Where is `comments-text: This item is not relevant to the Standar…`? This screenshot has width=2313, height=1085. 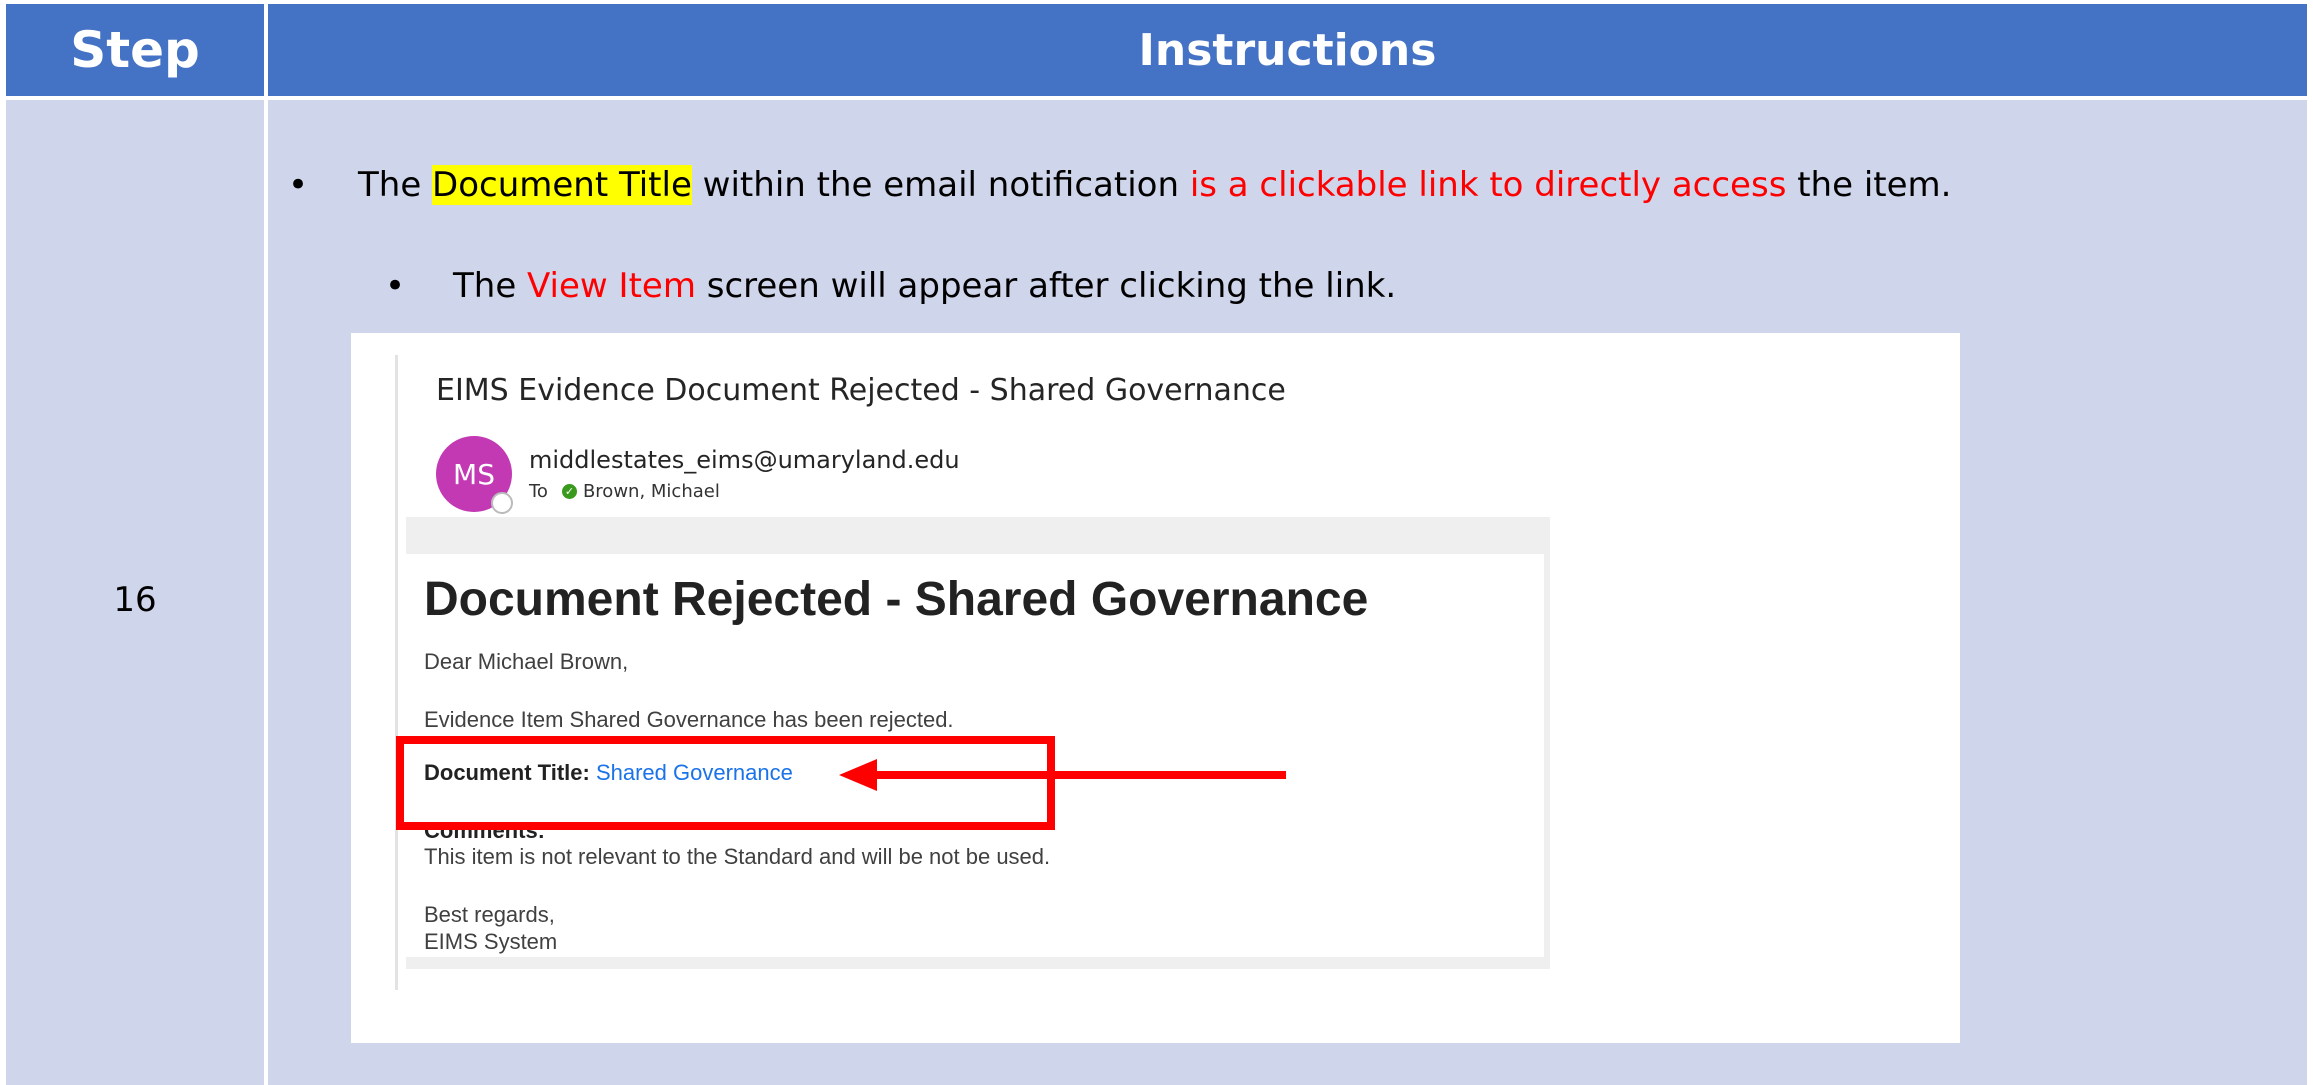
comments-text: This item is not relevant to the Standar… is located at coordinates (737, 856).